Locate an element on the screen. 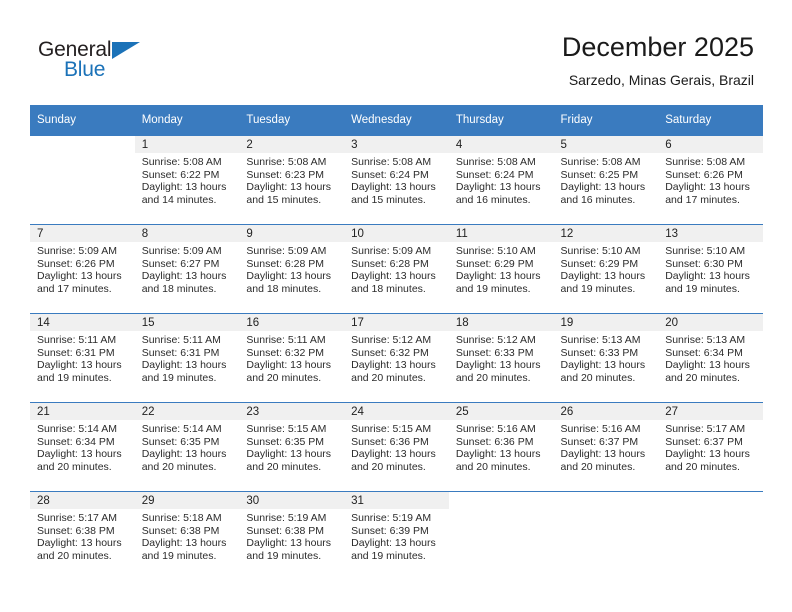  sunset-text: Sunset: 6:39 PM is located at coordinates (390, 530).